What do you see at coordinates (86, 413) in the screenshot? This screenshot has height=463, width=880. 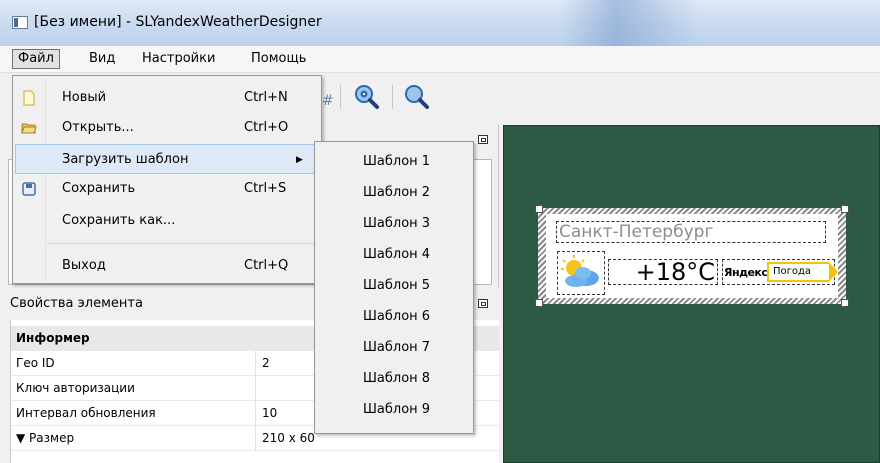 I see `property-key: Интервал обновления` at bounding box center [86, 413].